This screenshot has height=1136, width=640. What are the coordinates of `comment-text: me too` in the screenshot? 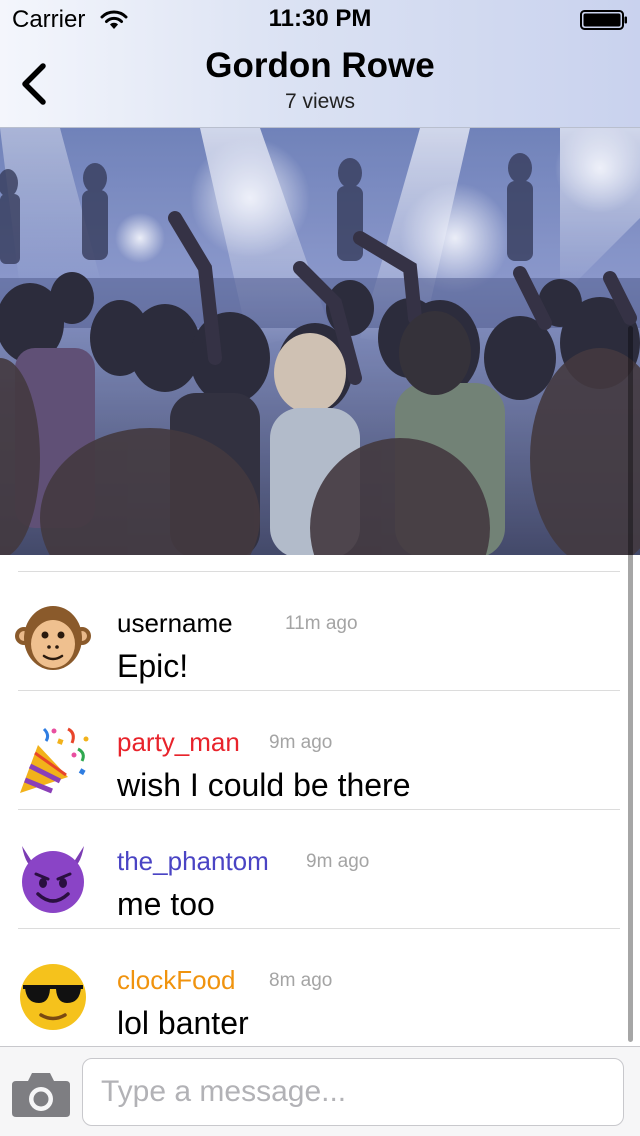 It's located at (166, 904).